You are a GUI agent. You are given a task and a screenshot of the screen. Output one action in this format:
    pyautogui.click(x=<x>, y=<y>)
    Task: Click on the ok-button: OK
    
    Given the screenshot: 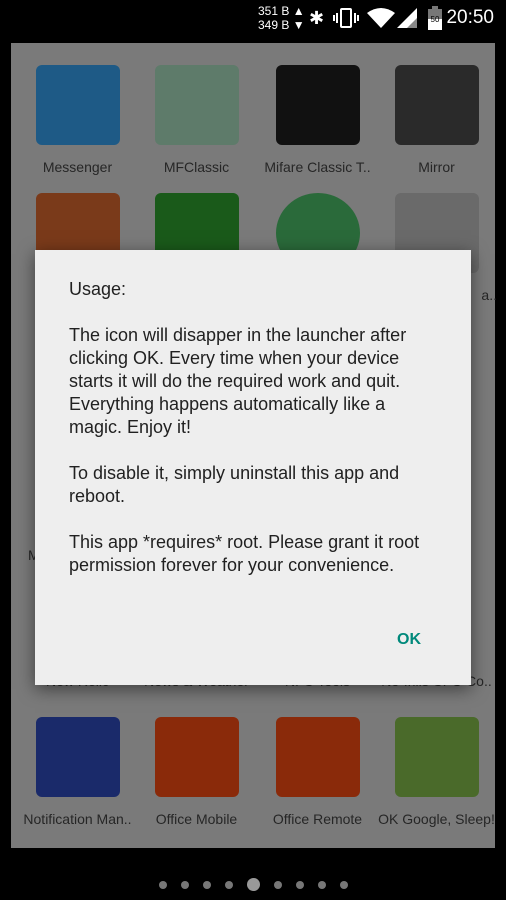 What is the action you would take?
    pyautogui.click(x=409, y=640)
    